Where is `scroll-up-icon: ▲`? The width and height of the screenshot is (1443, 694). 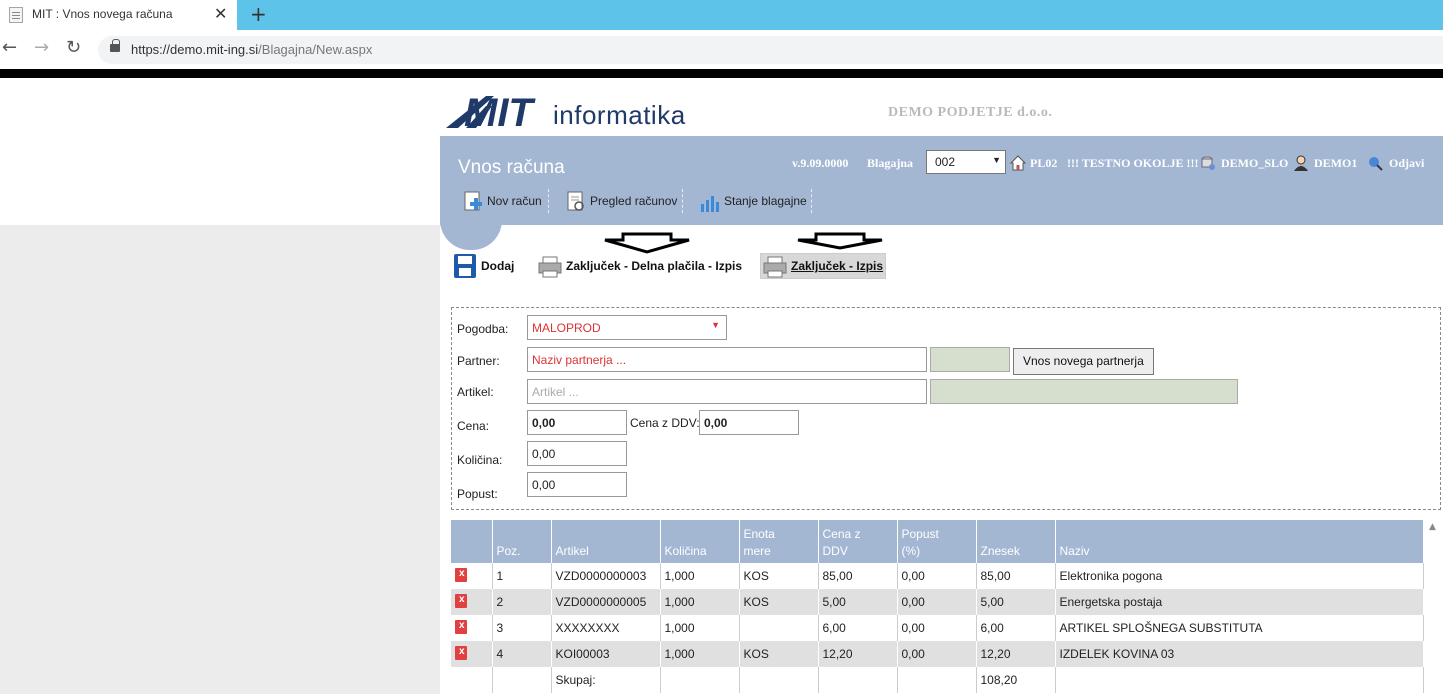 scroll-up-icon: ▲ is located at coordinates (1432, 527).